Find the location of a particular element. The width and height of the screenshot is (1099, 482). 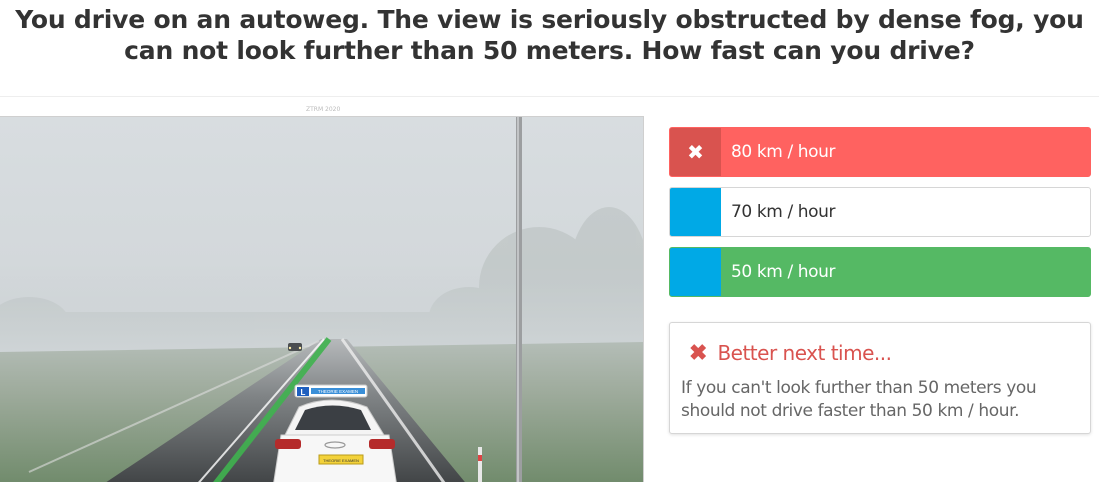

answer-label: 80 km / hour is located at coordinates (783, 152).